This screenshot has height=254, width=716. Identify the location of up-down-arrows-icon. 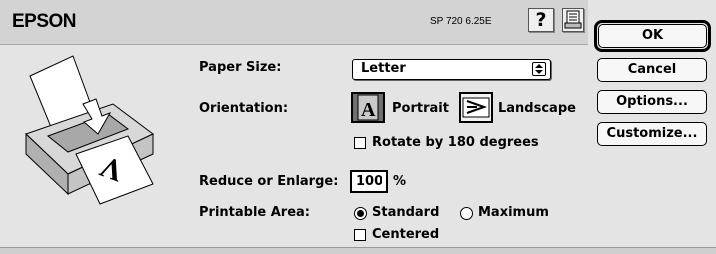
(539, 69).